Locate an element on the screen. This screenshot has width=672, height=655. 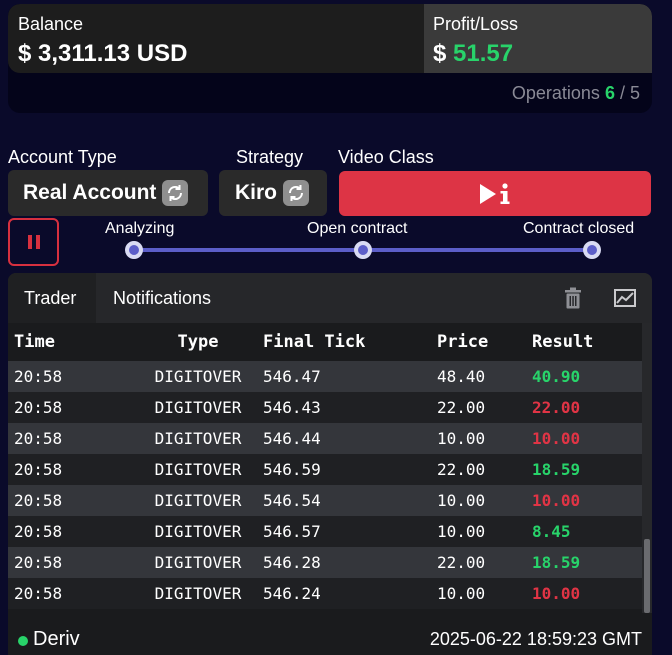
column-header-price: Price is located at coordinates (463, 342).